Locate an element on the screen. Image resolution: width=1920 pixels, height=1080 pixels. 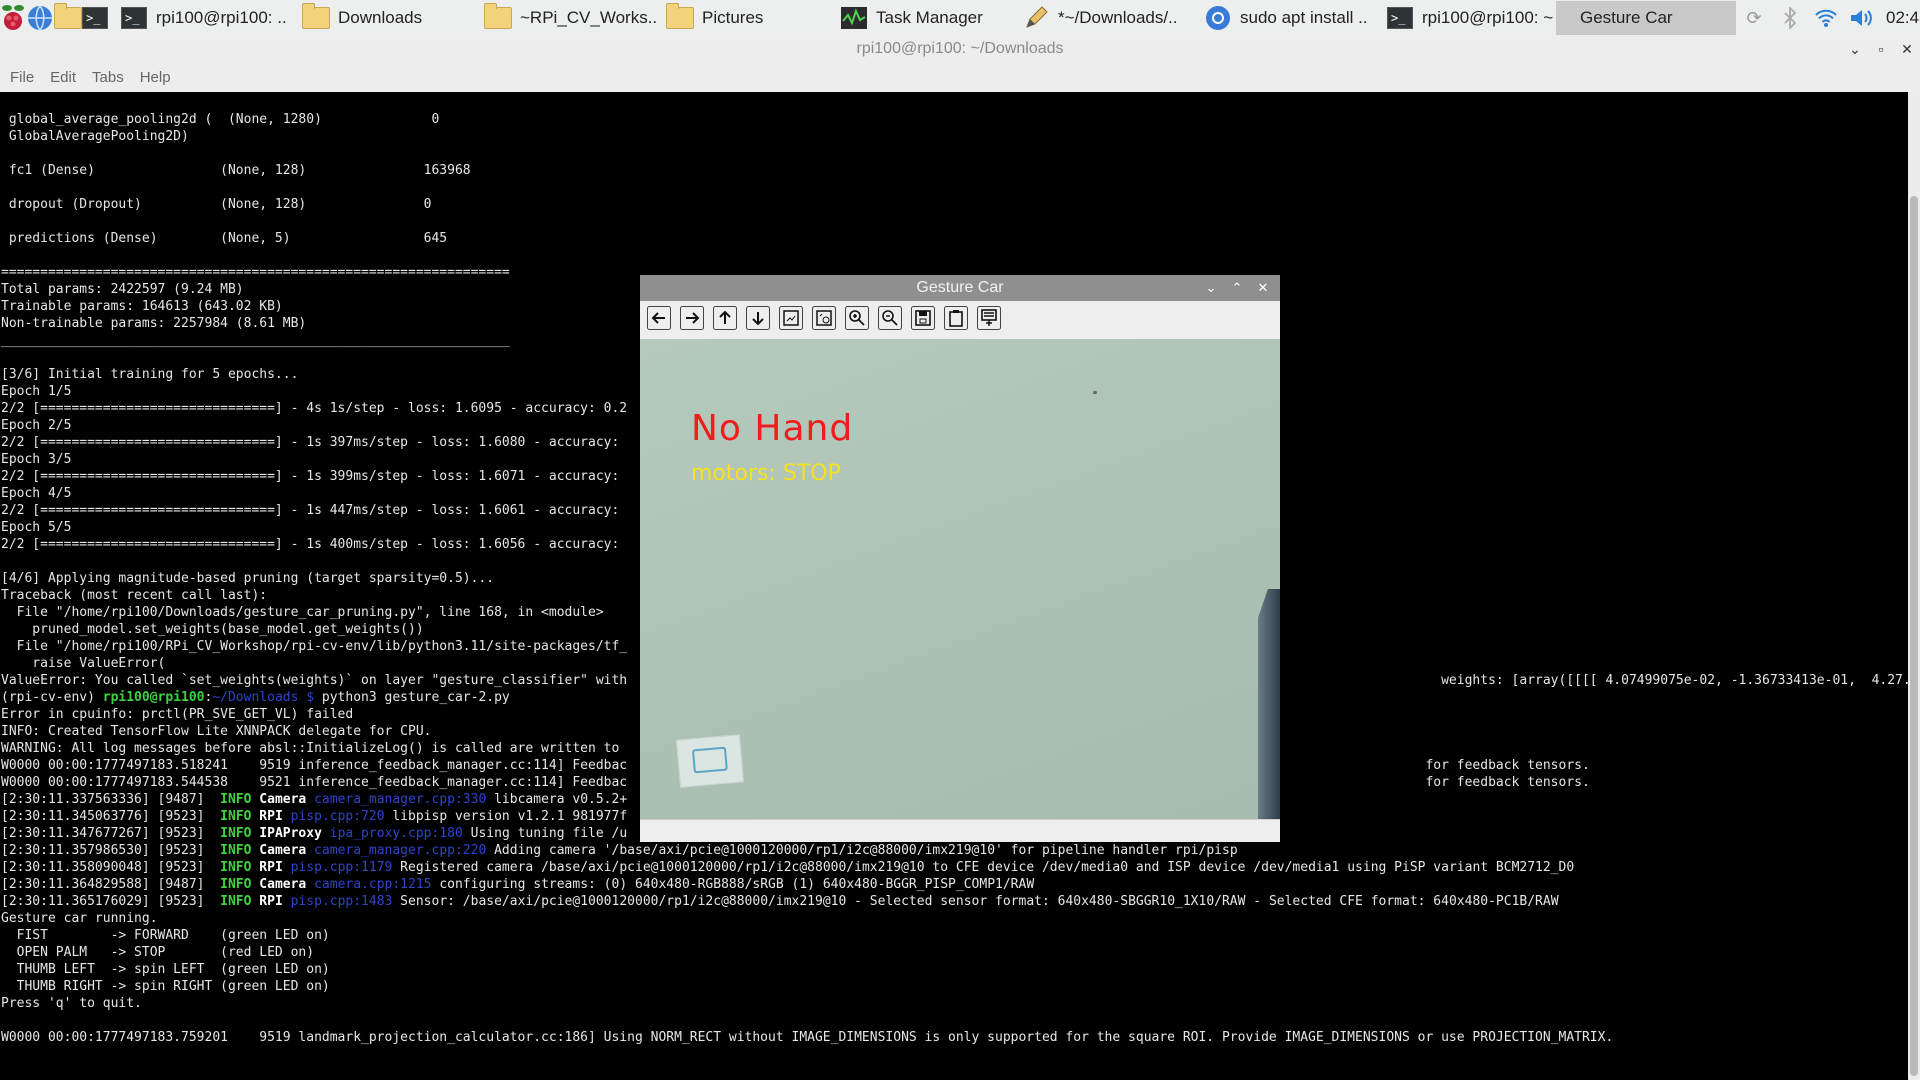
menu-file: File is located at coordinates (22, 77).